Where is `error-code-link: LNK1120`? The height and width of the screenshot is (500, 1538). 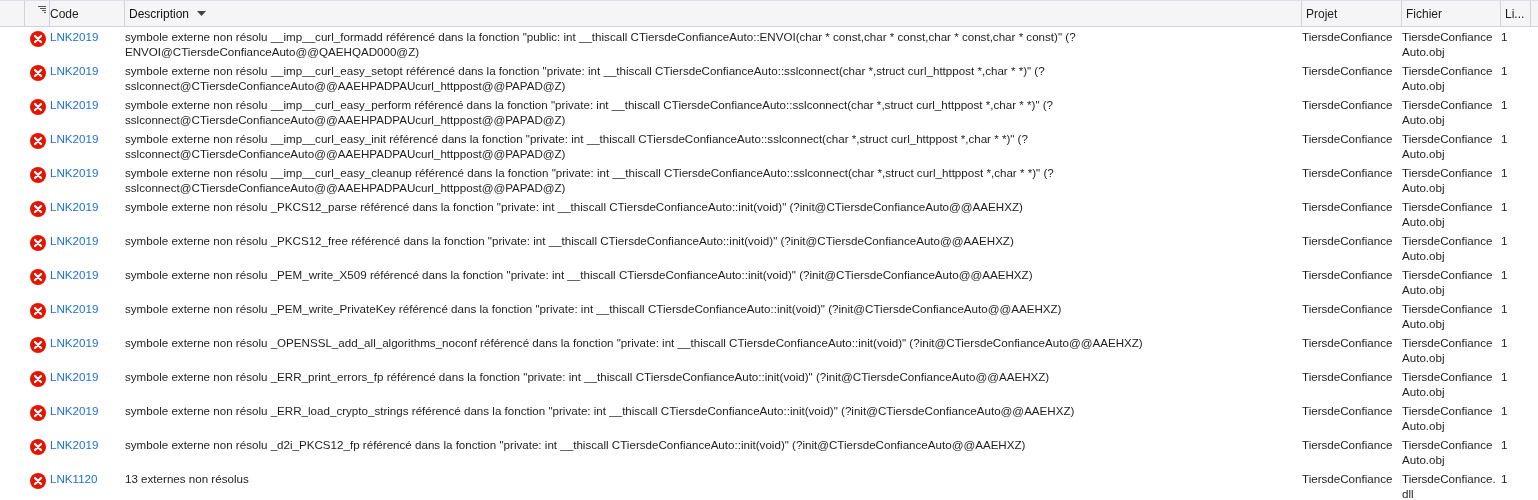 error-code-link: LNK1120 is located at coordinates (74, 478).